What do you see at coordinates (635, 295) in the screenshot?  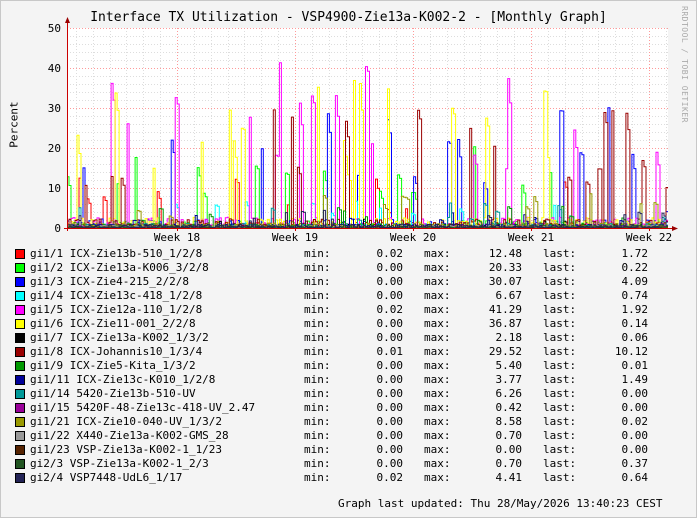 I see `legend-last-value: 0.74` at bounding box center [635, 295].